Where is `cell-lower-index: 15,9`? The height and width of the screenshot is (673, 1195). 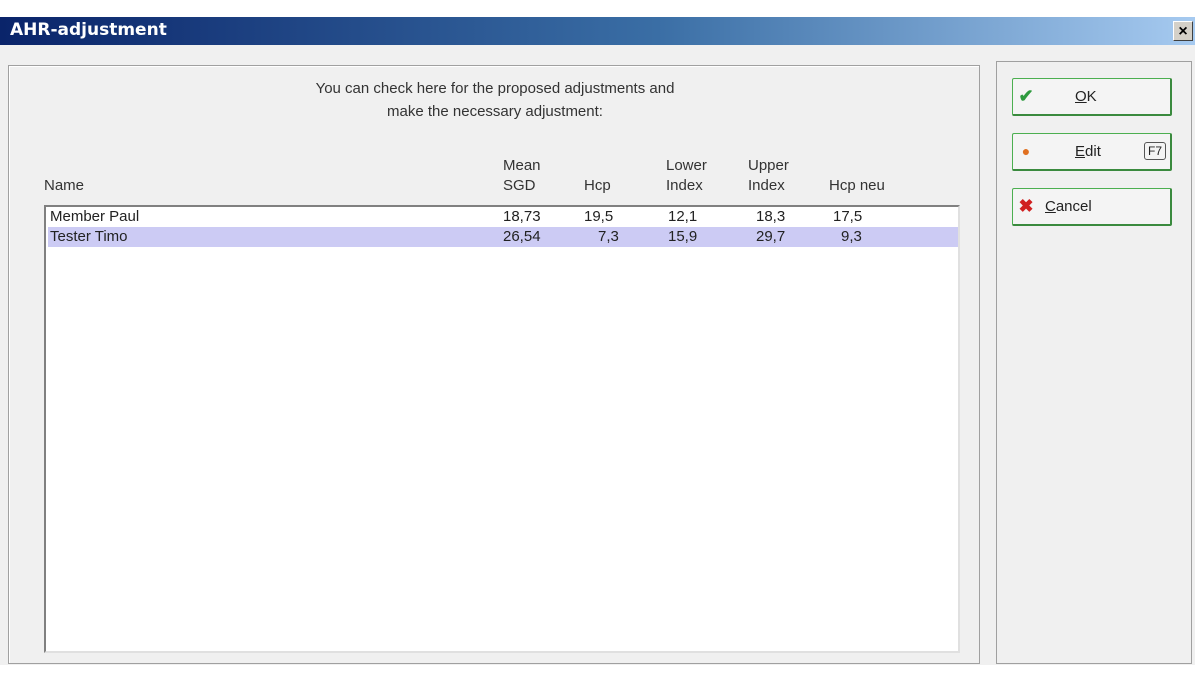 cell-lower-index: 15,9 is located at coordinates (683, 236).